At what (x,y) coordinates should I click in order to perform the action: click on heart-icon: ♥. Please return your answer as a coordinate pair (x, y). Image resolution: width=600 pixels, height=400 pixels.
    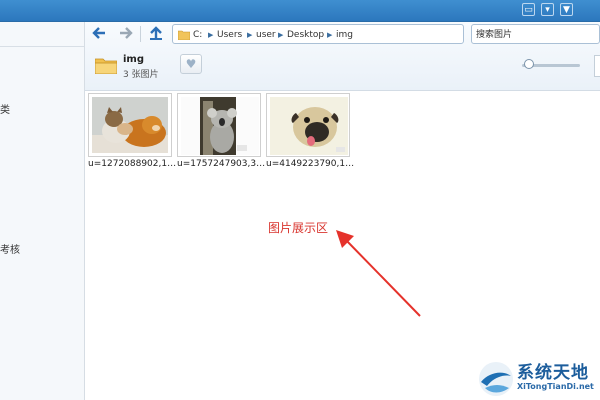
    Looking at the image, I should click on (191, 64).